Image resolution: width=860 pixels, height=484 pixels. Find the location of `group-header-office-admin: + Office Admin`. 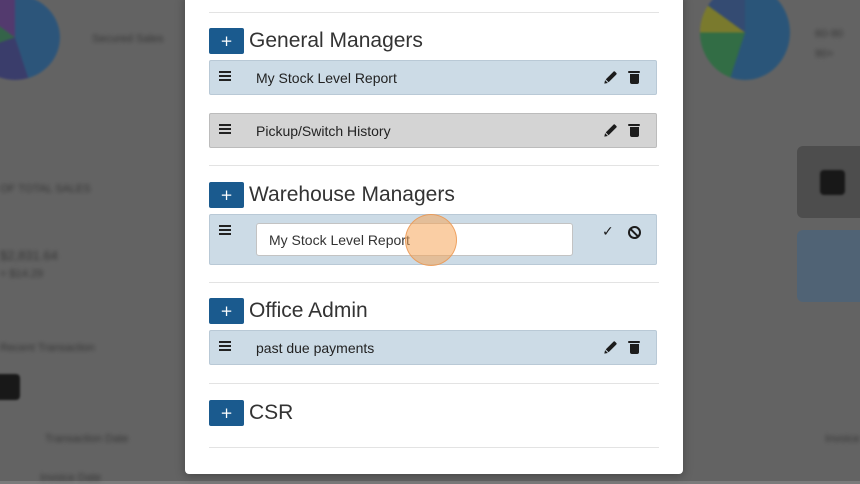

group-header-office-admin: + Office Admin is located at coordinates (288, 310).